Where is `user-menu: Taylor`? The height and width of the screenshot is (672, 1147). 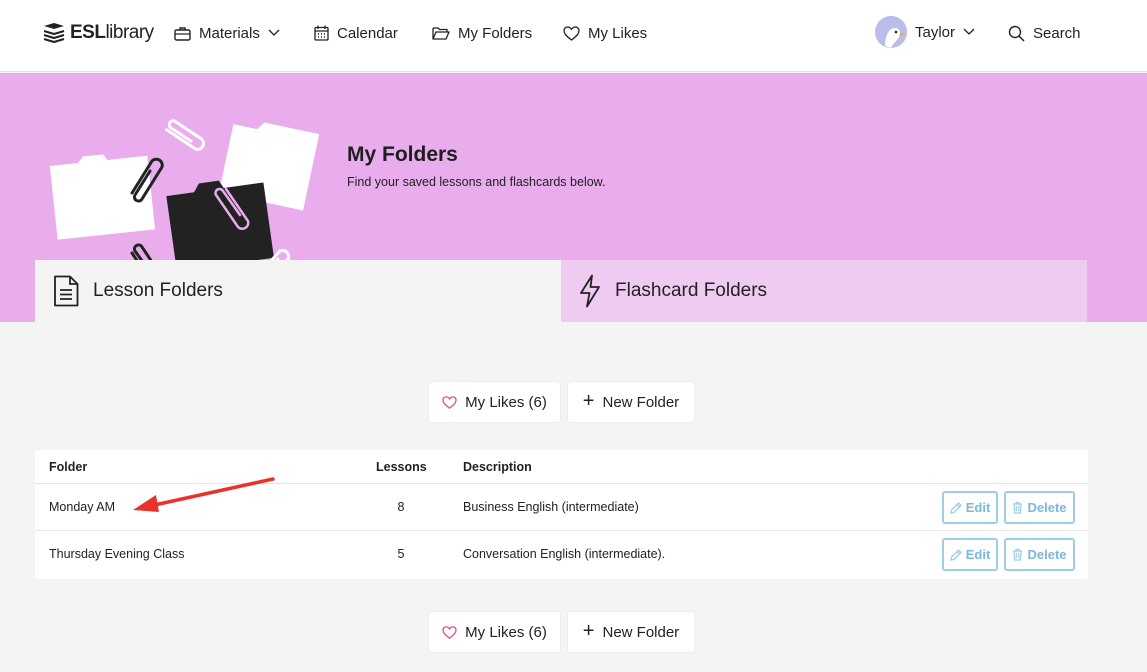
user-menu: Taylor is located at coordinates (925, 32).